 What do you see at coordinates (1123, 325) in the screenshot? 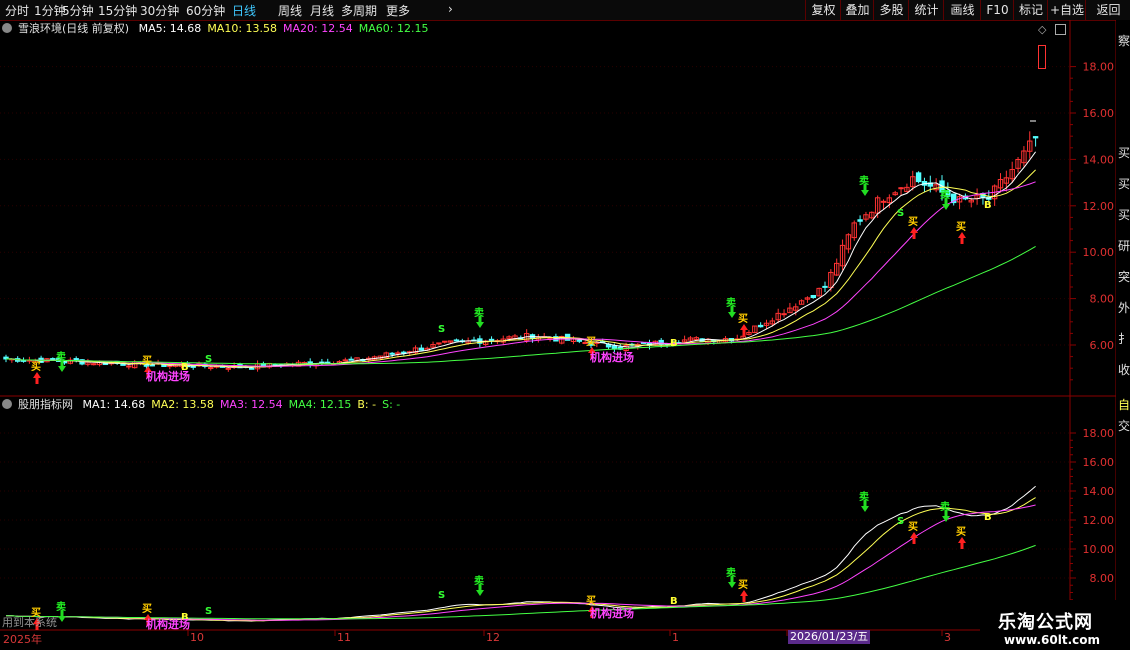
I see `right-side-strip` at bounding box center [1123, 325].